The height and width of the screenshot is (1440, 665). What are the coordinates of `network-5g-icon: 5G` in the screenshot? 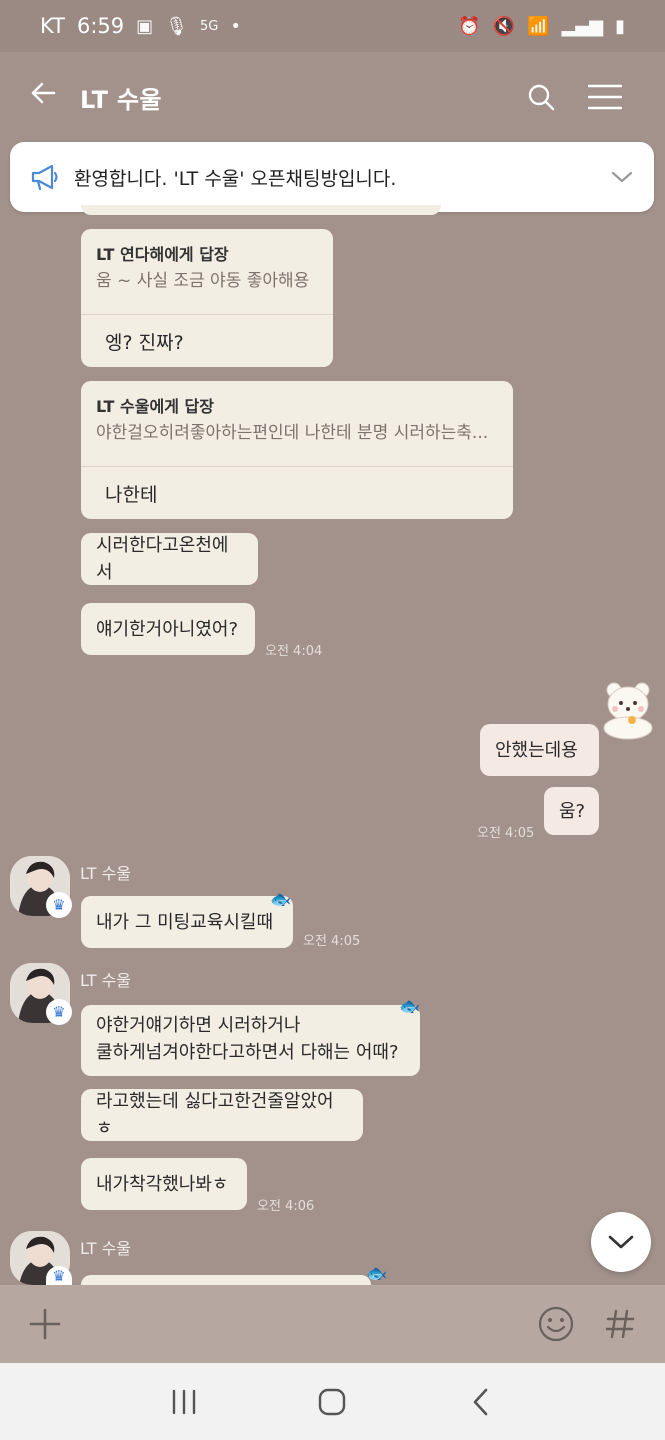 It's located at (209, 26).